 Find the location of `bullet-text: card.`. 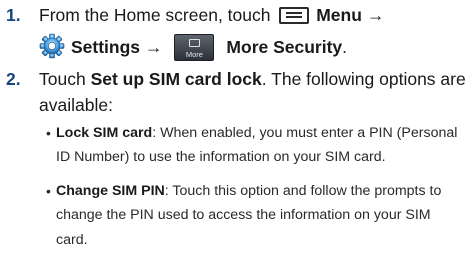

bullet-text: card. is located at coordinates (72, 240).